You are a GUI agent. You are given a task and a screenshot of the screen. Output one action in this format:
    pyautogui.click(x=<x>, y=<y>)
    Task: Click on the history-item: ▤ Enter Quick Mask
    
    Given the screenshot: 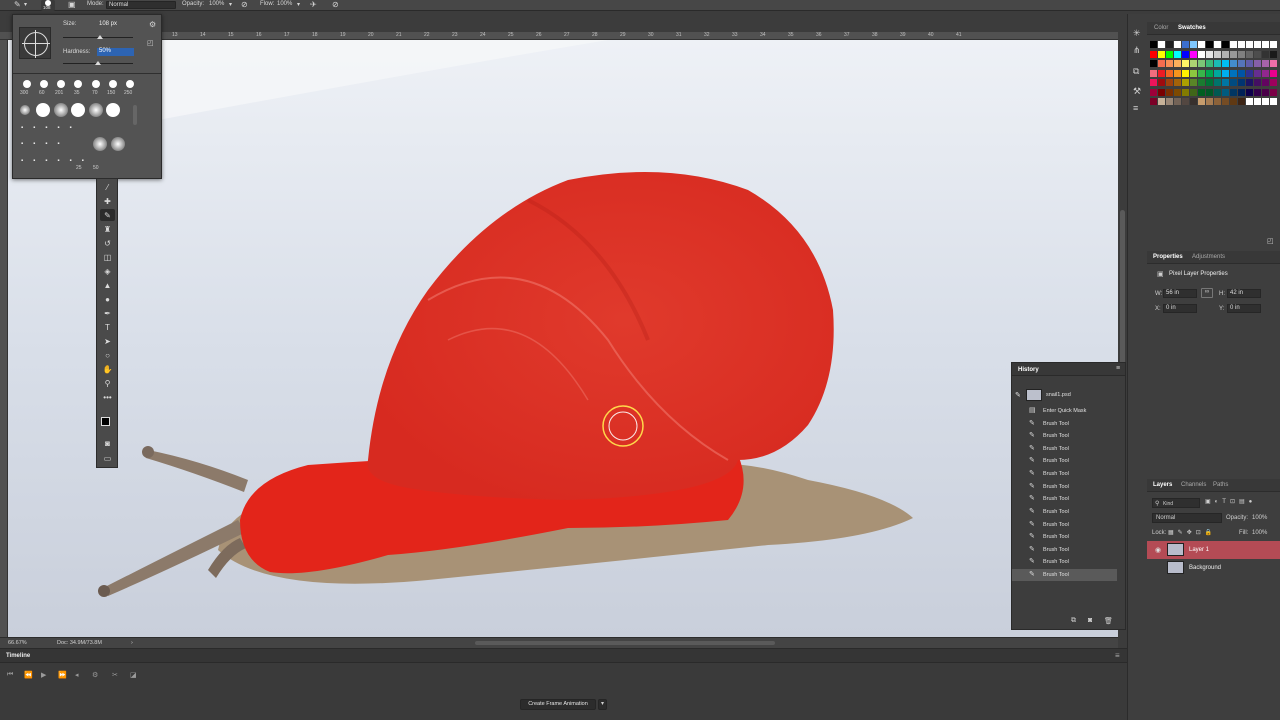 What is the action you would take?
    pyautogui.click(x=1064, y=411)
    